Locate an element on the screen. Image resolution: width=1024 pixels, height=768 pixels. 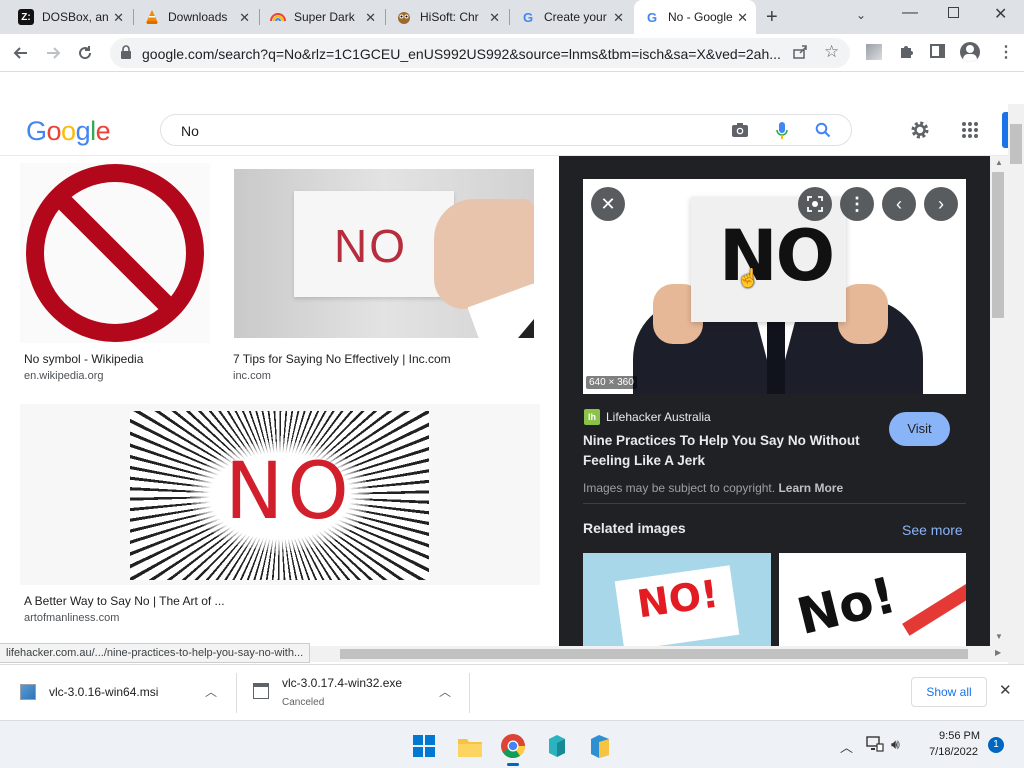
result-image-no-symbol is located at coordinates (115, 253).